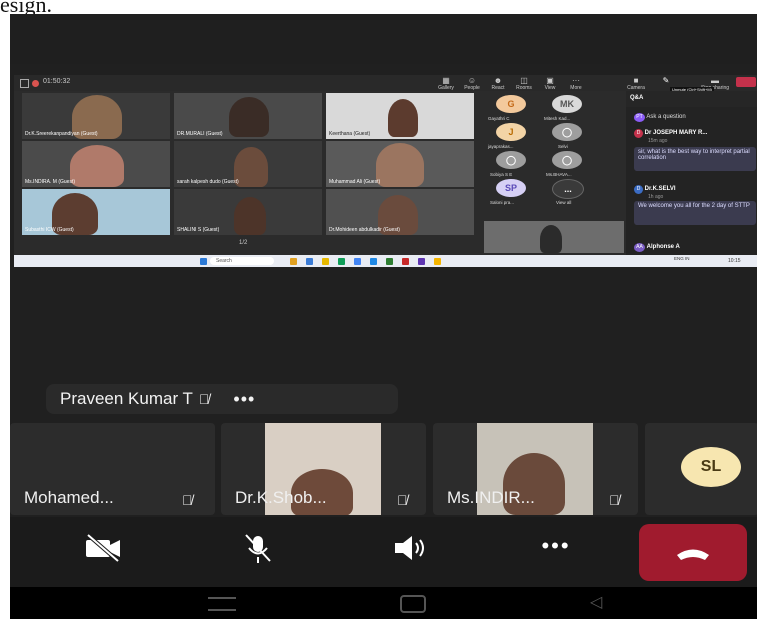  Describe the element at coordinates (248, 212) in the screenshot. I see `shared-tile: SHALINI S (Guest)` at that location.